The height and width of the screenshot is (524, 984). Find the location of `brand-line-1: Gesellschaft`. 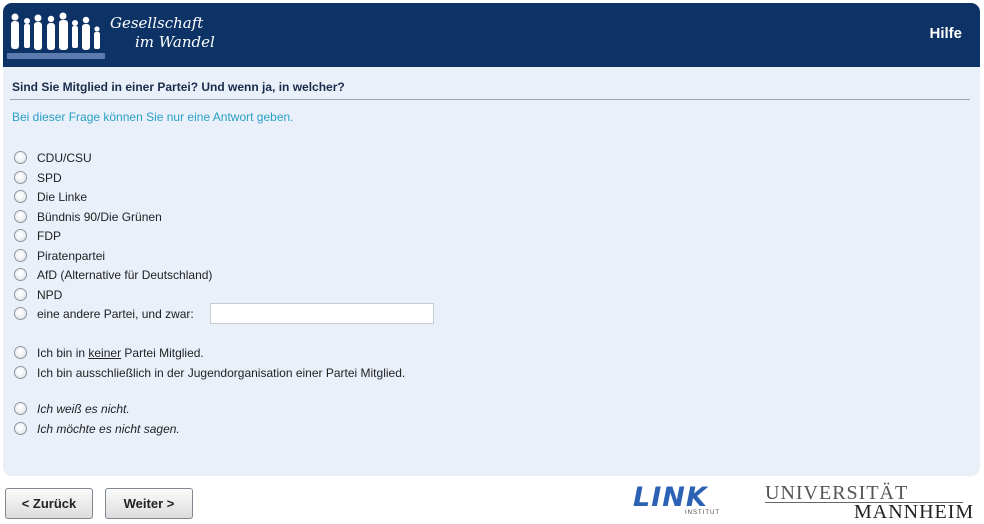

brand-line-1: Gesellschaft is located at coordinates (157, 23).